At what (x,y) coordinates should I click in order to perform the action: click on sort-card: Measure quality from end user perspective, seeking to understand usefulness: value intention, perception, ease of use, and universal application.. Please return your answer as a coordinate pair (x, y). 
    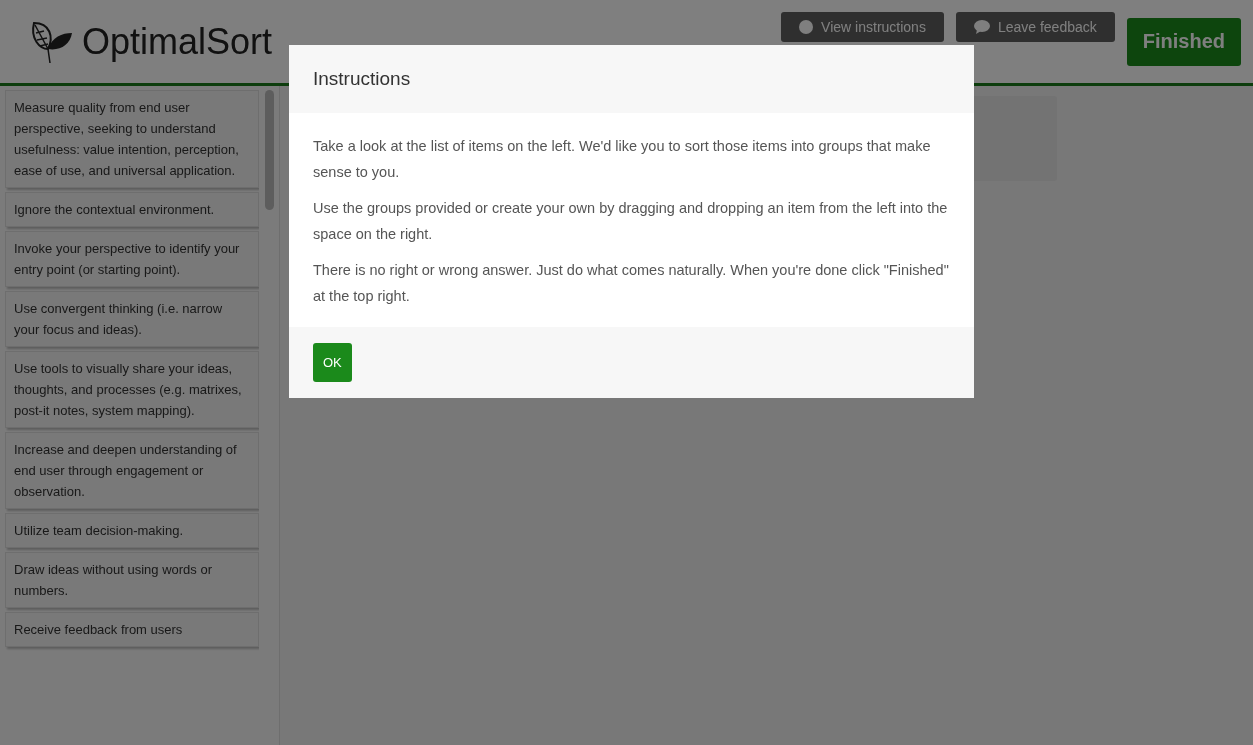
    Looking at the image, I should click on (132, 139).